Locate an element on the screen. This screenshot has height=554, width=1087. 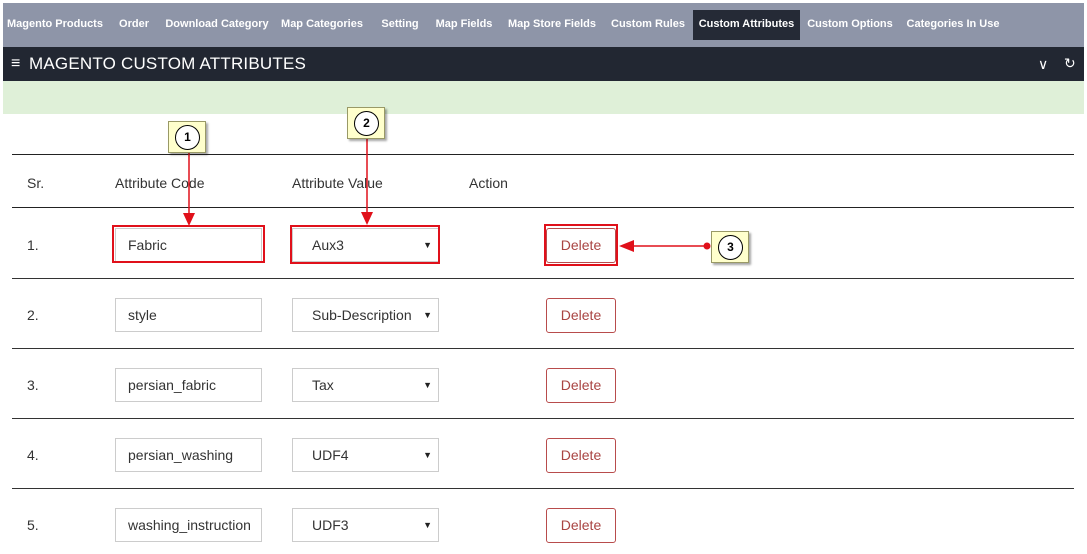
callout-number: 2 is located at coordinates (366, 123).